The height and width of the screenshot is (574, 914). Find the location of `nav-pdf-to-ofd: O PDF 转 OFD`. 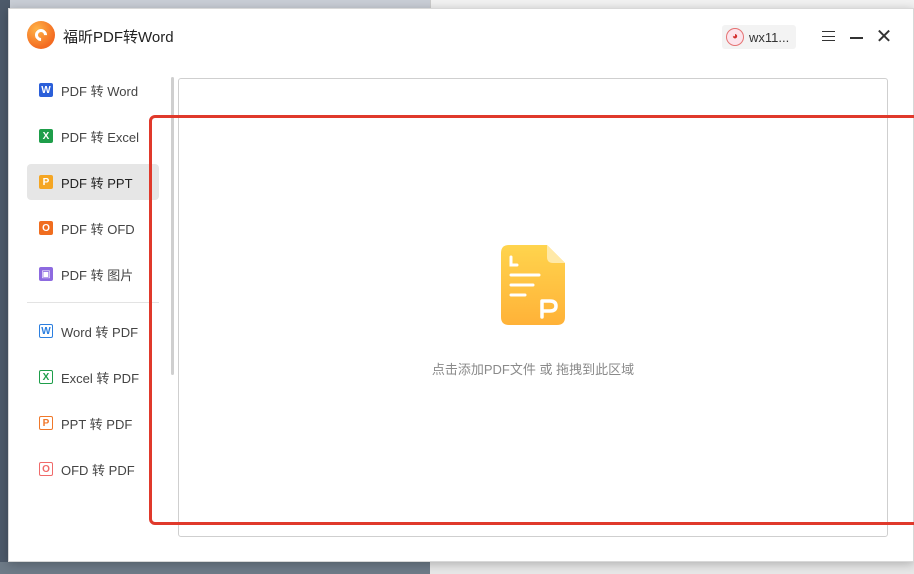

nav-pdf-to-ofd: O PDF 转 OFD is located at coordinates (93, 228).